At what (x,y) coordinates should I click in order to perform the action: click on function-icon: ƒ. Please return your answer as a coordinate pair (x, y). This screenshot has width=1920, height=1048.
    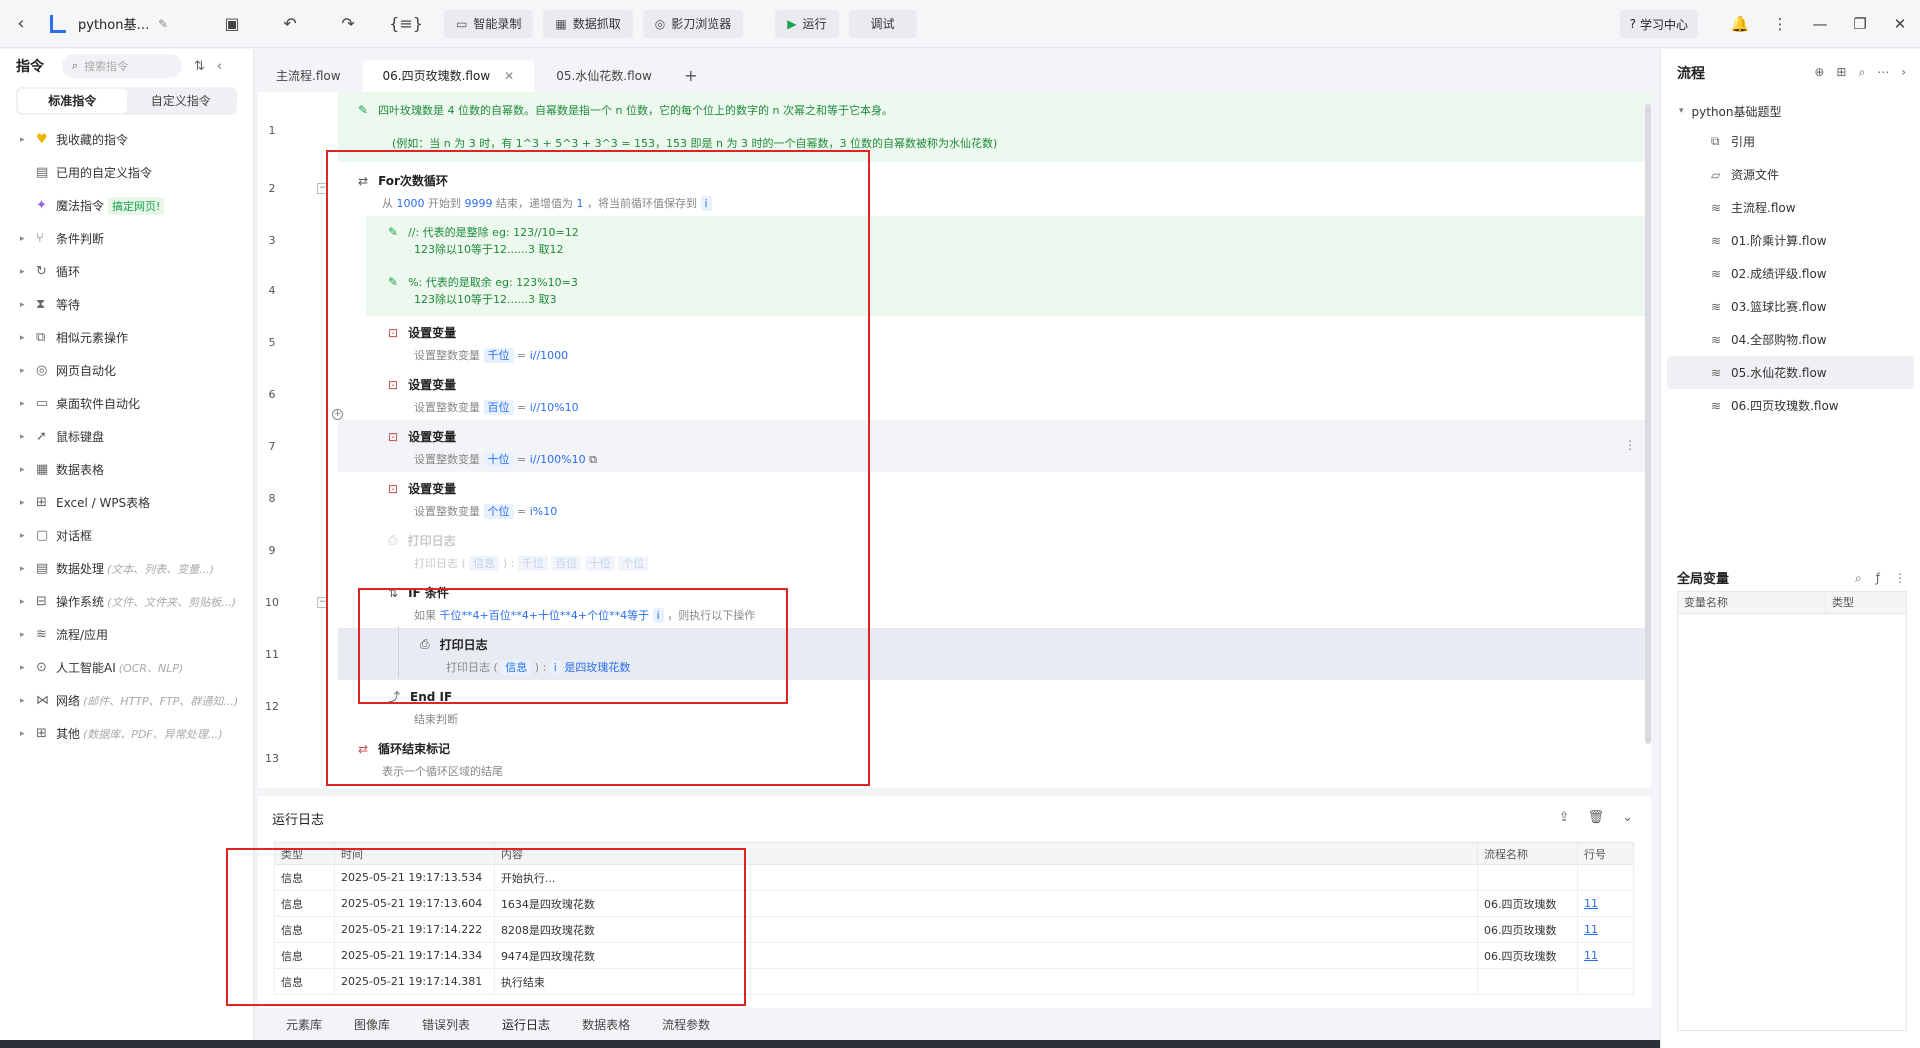
    Looking at the image, I should click on (1878, 578).